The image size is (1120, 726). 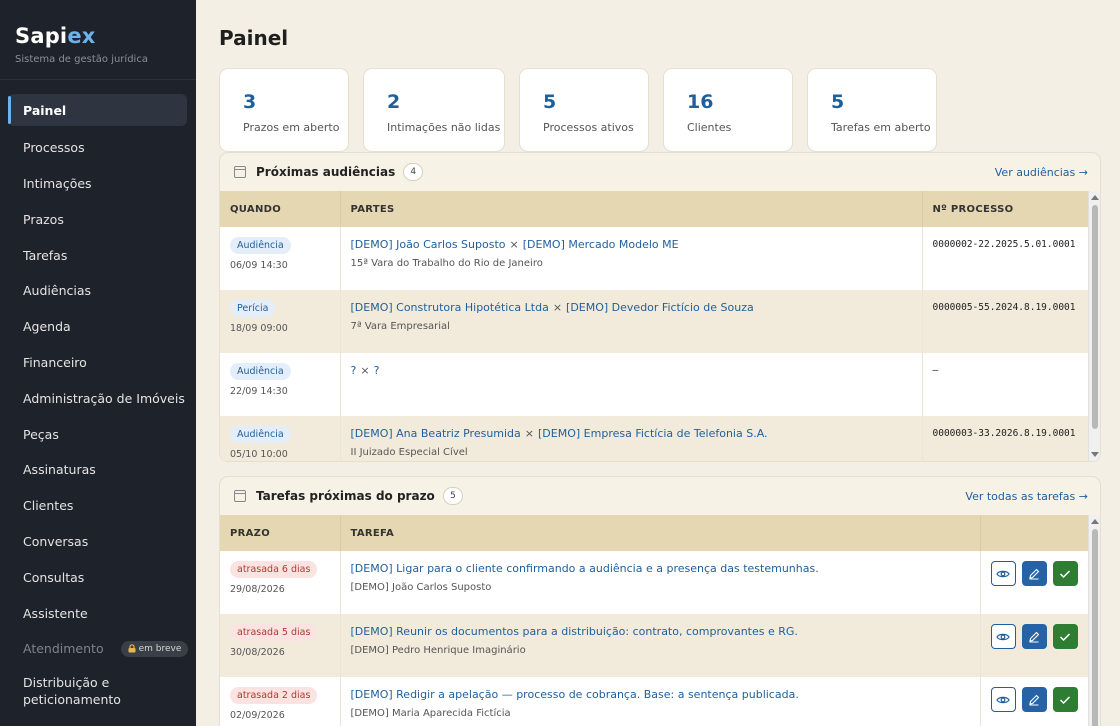 I want to click on hearings-panel-header: Próximas audiências 4 Ver audiências →, so click(x=660, y=172).